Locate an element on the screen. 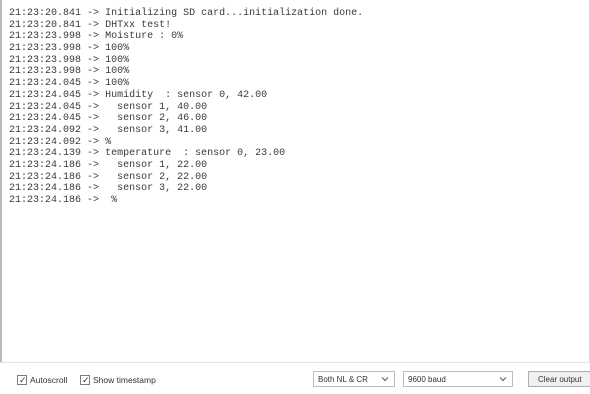 This screenshot has width=590, height=394. show-timestamp-option: ✓ Show timestamp is located at coordinates (118, 380).